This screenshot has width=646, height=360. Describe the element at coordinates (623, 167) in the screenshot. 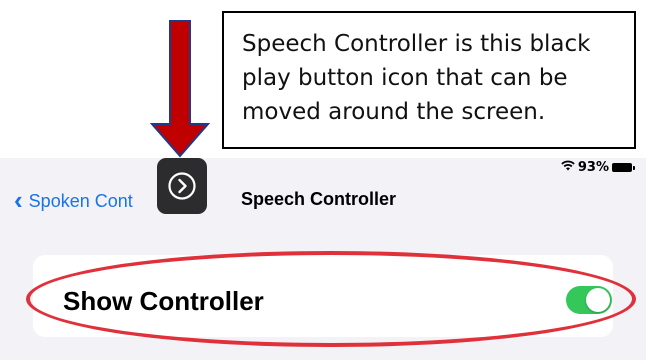

I see `battery-icon` at that location.